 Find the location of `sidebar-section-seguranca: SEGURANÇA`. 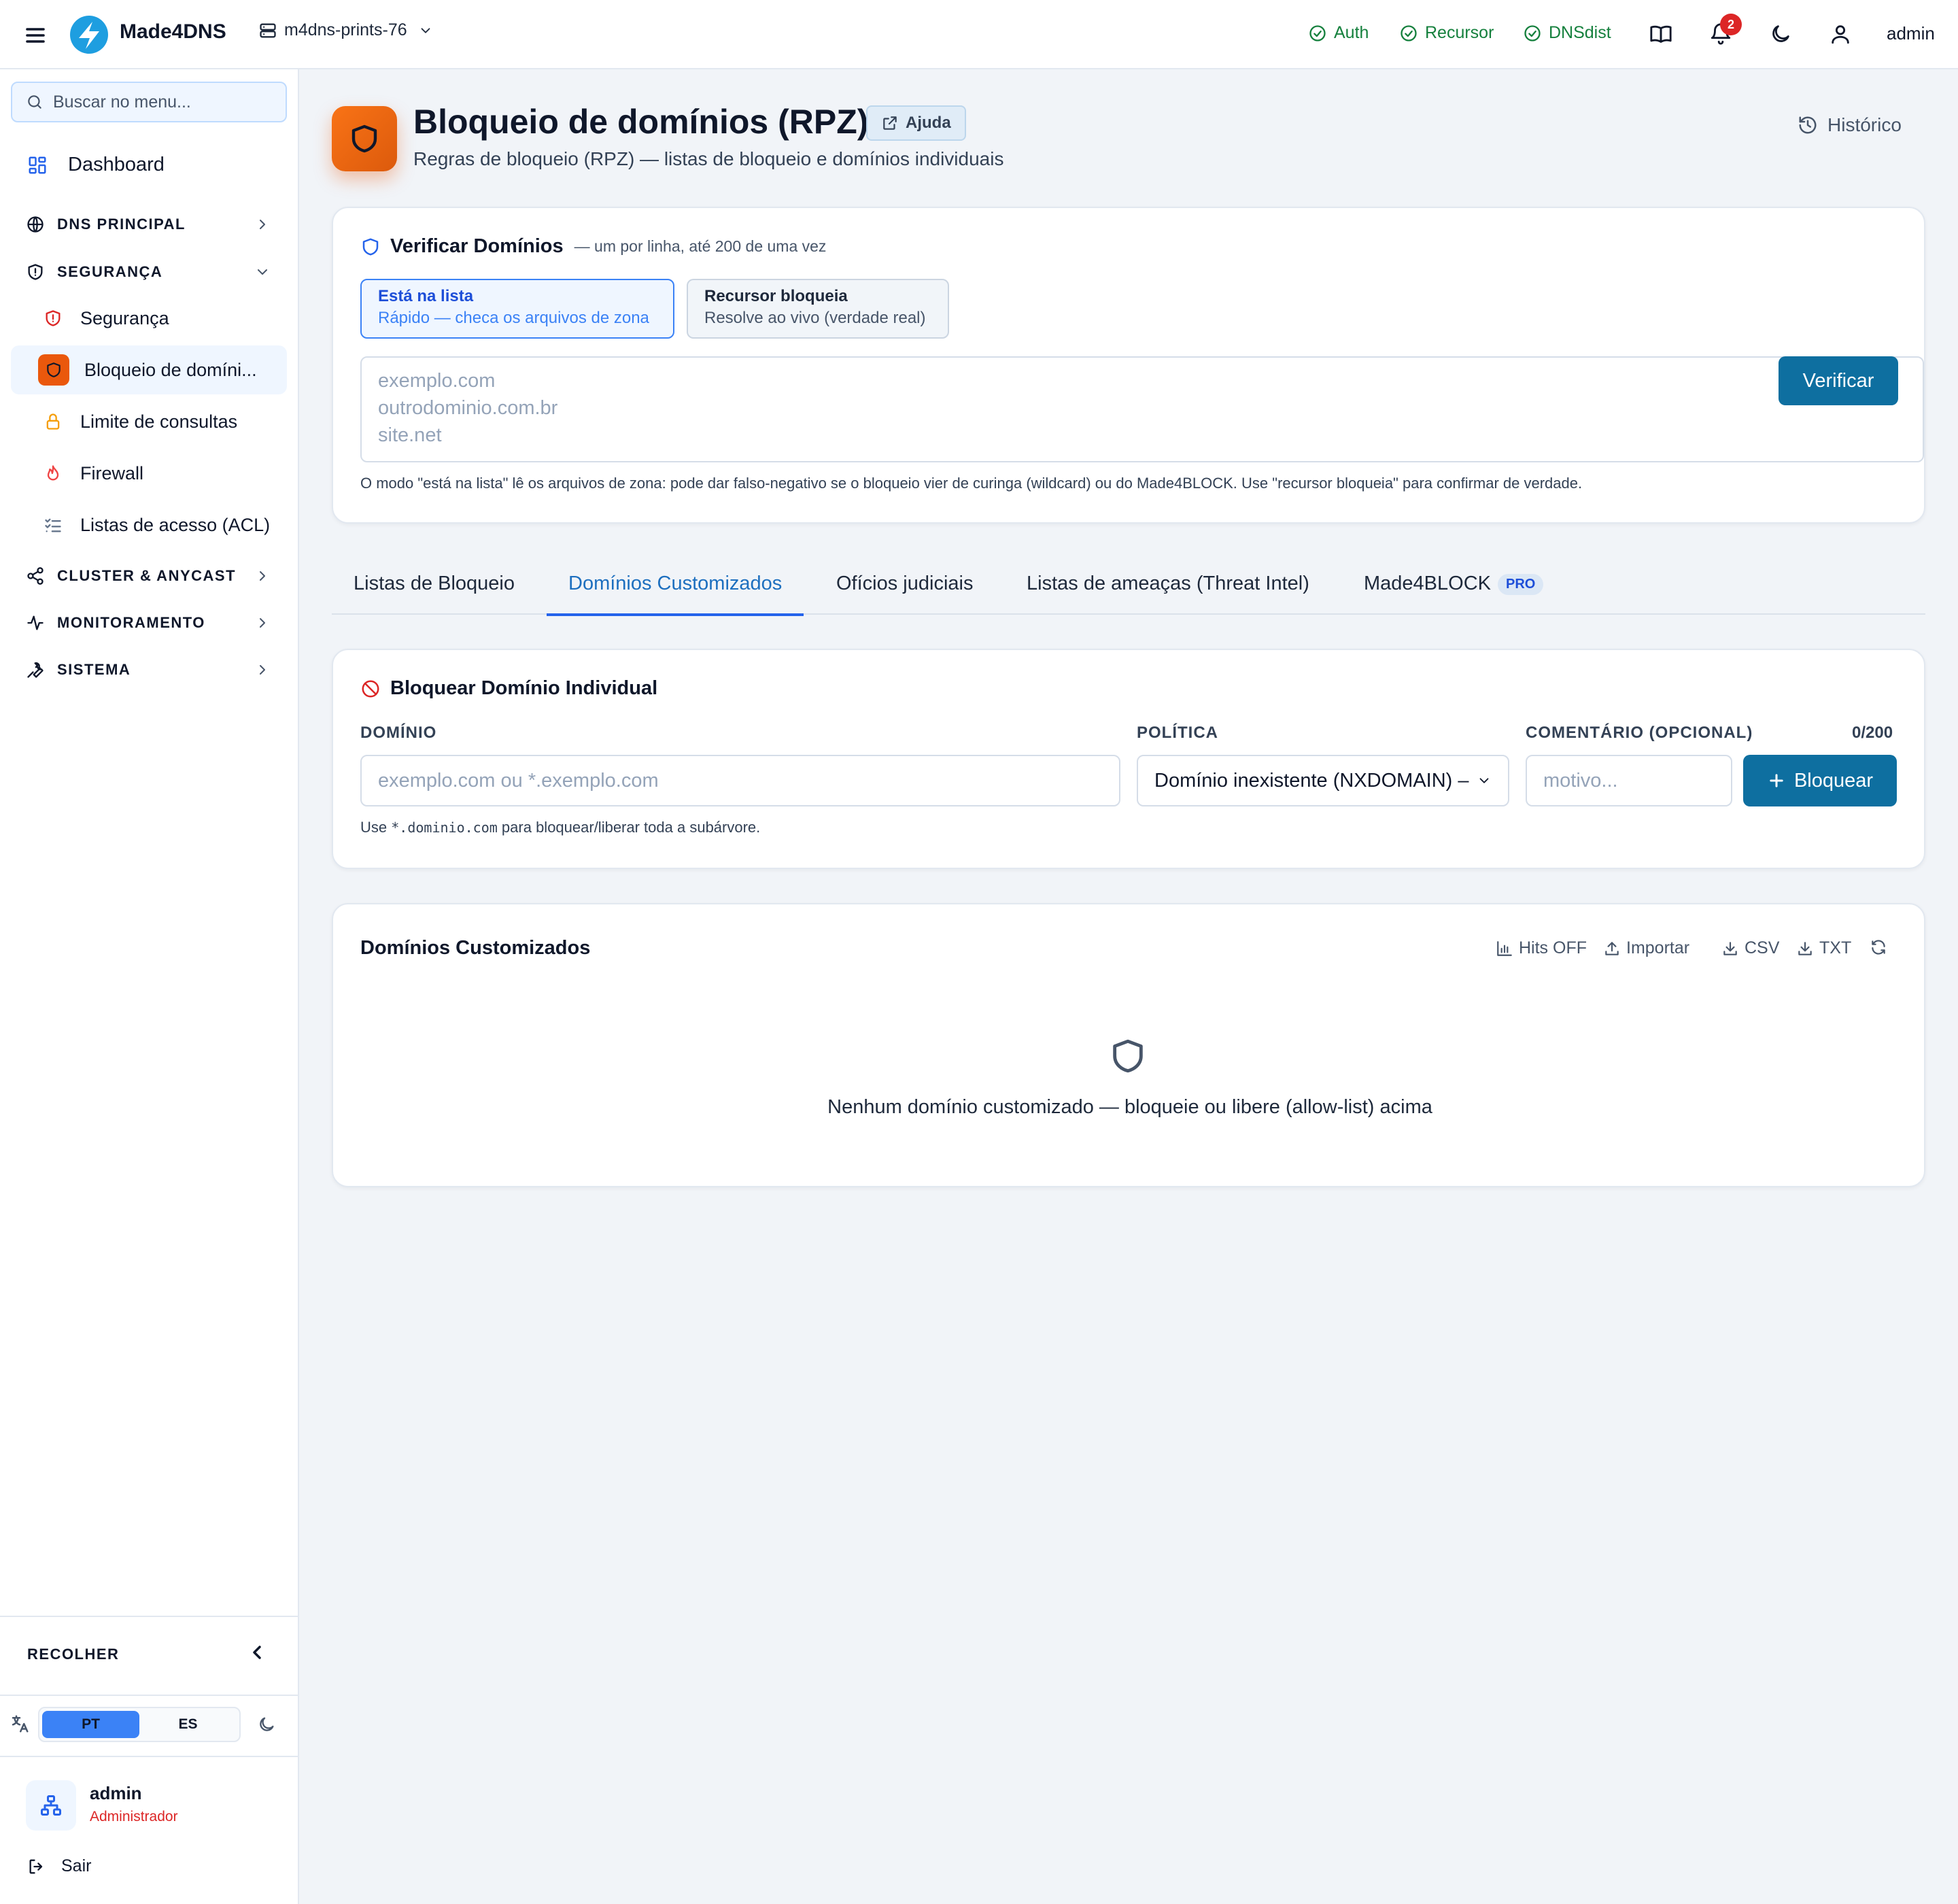

sidebar-section-seguranca: SEGURANÇA is located at coordinates (148, 272).